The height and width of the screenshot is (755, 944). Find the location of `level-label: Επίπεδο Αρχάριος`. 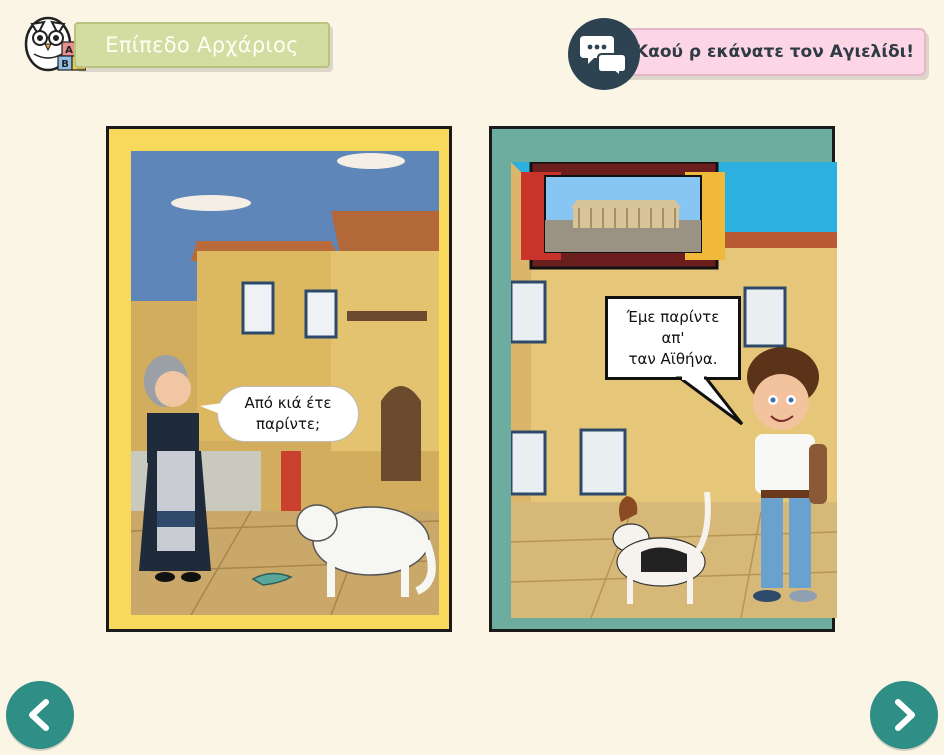

level-label: Επίπεδο Αρχάριος is located at coordinates (202, 45).